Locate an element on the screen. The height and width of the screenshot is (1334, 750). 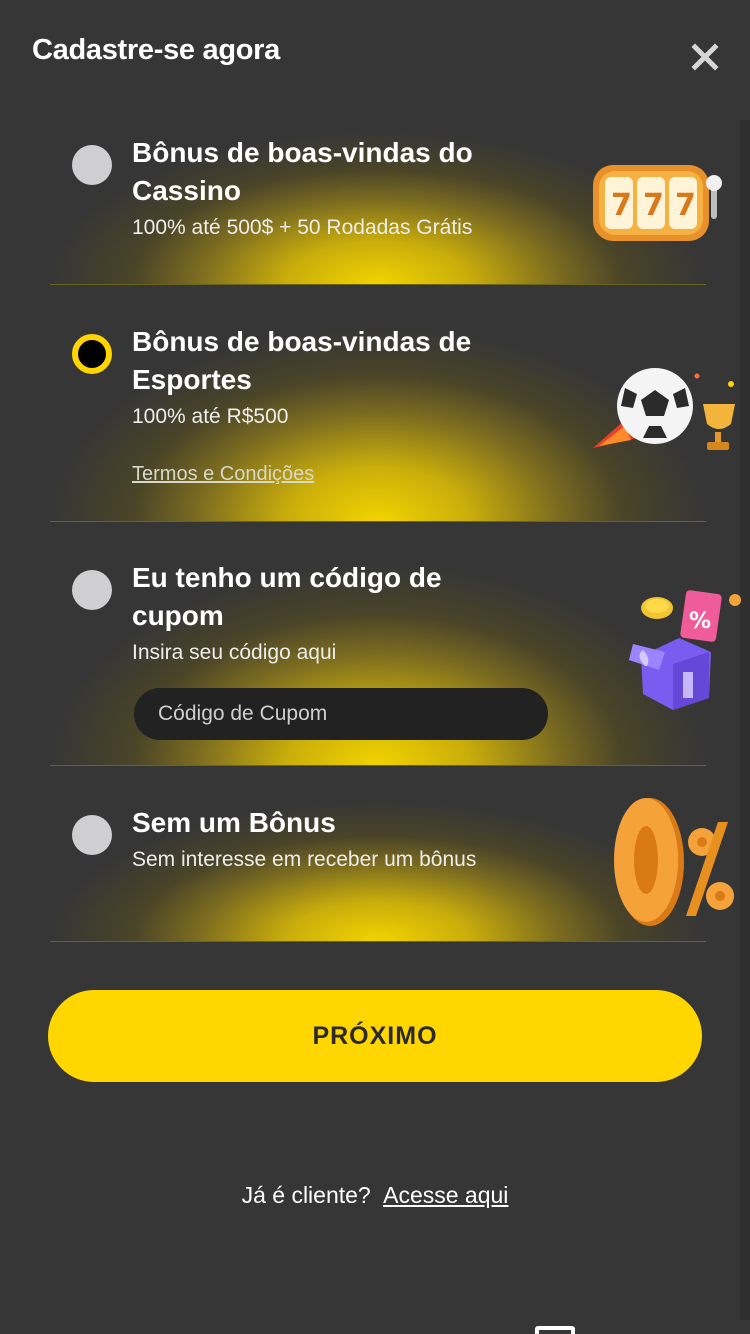
page-title: Cadastre-se agora is located at coordinates (156, 50).